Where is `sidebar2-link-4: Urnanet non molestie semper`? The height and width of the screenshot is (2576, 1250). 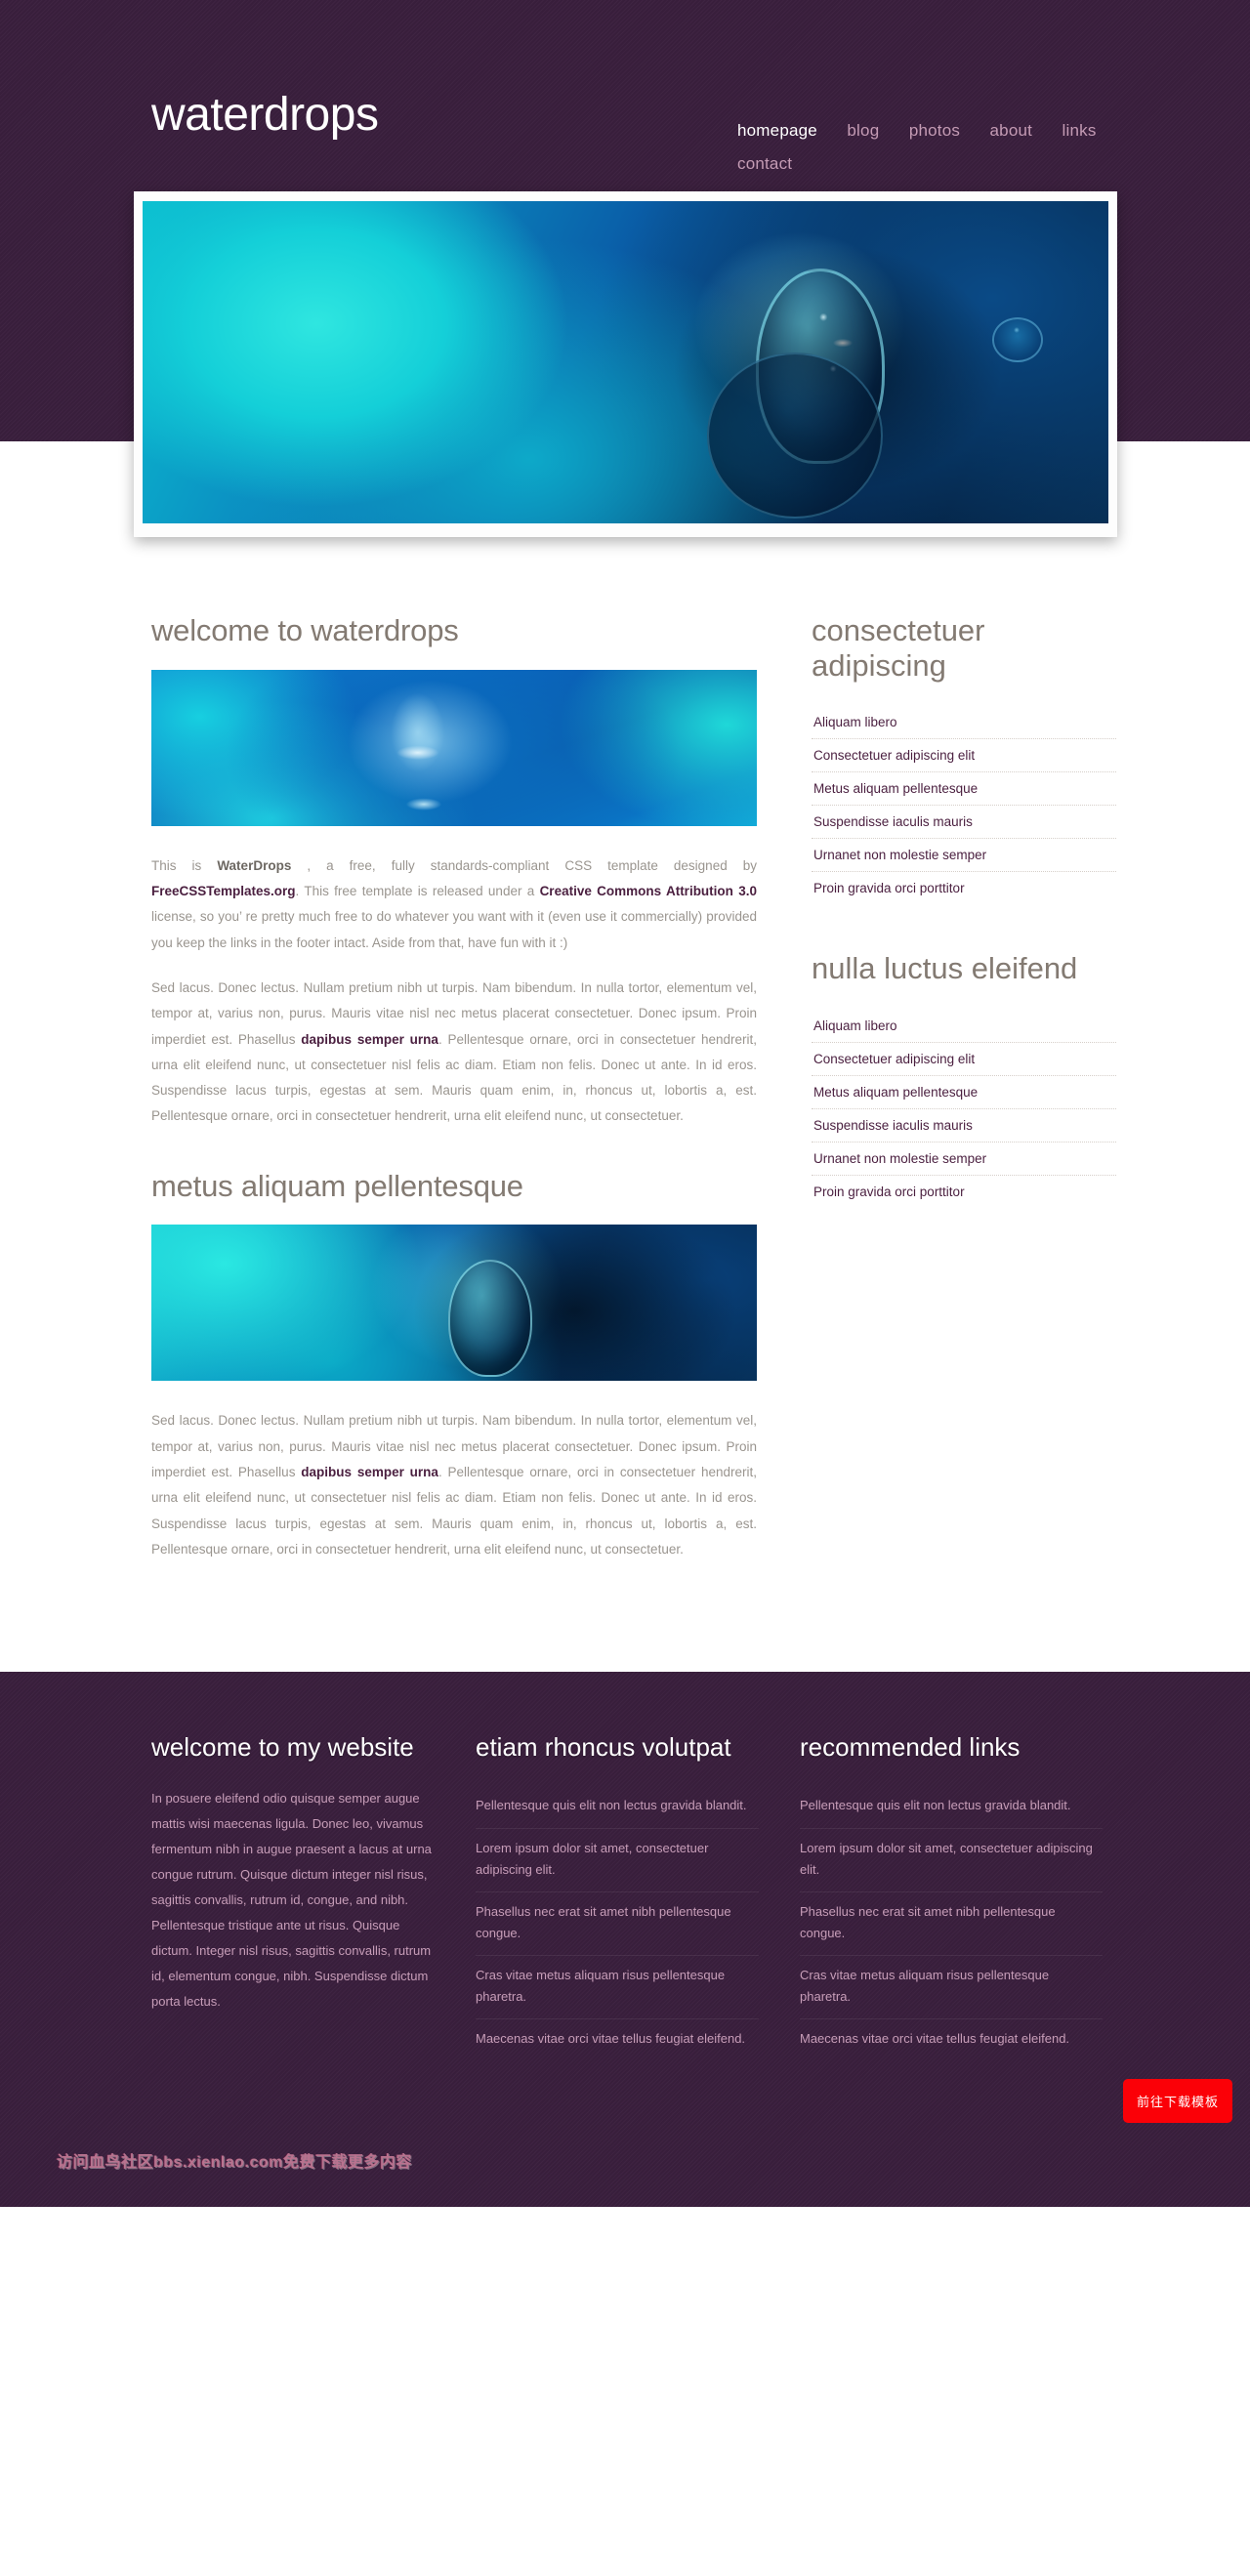 sidebar2-link-4: Urnanet non molestie semper is located at coordinates (964, 1159).